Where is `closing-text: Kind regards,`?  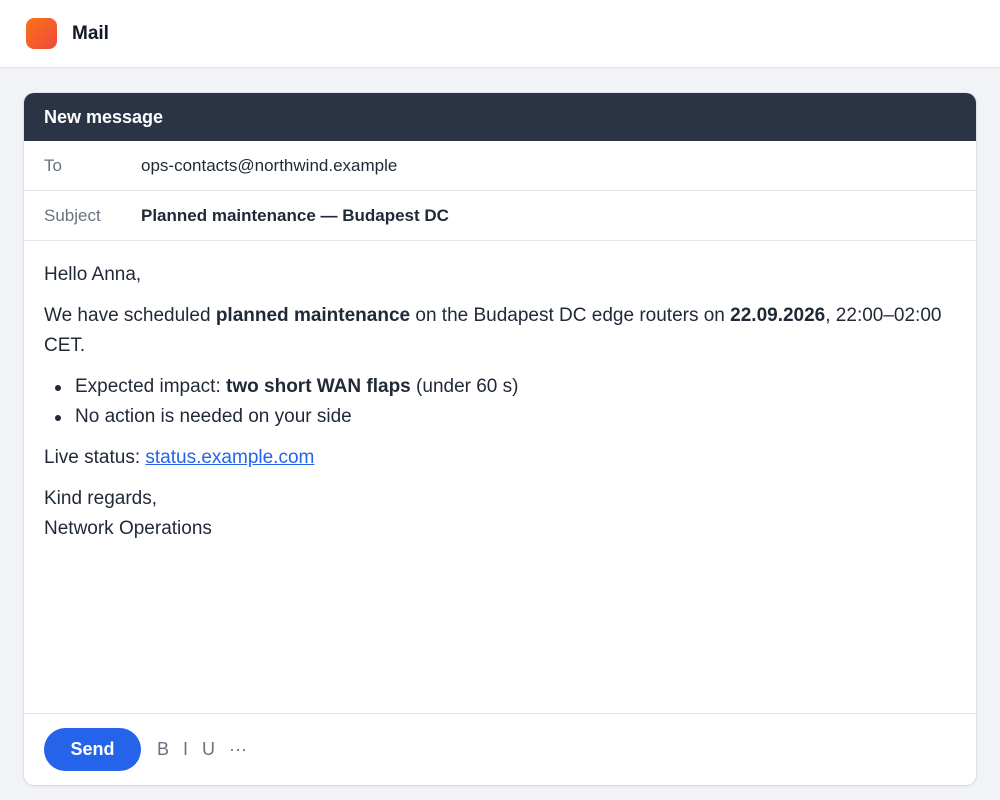 closing-text: Kind regards, is located at coordinates (101, 498).